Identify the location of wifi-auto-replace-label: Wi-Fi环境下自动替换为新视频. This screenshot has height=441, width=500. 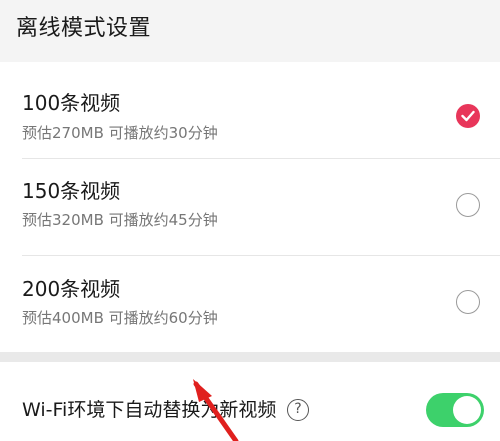
(149, 410).